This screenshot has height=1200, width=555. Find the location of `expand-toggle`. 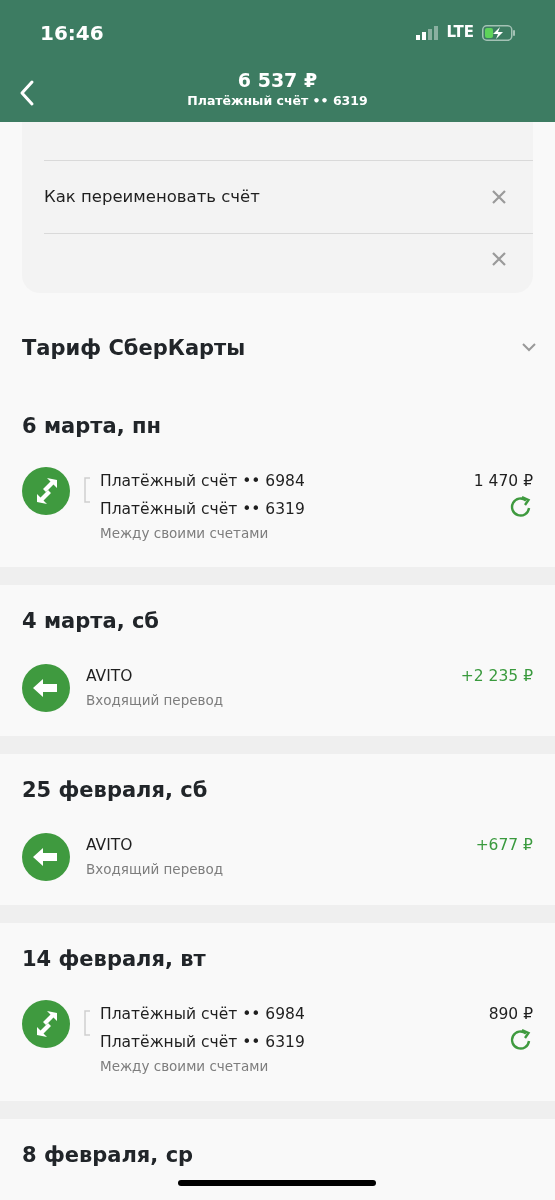

expand-toggle is located at coordinates (529, 347).